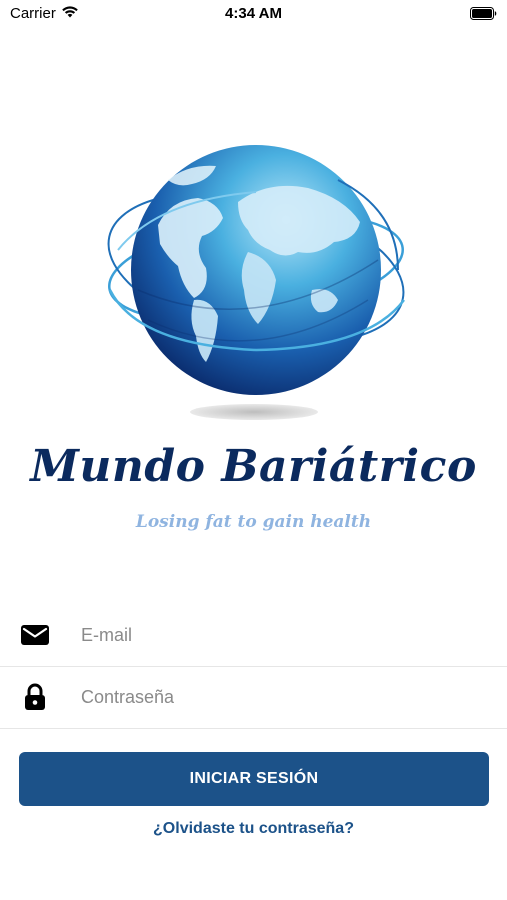  Describe the element at coordinates (253, 829) in the screenshot. I see `forgot-password-link: ¿Olvidaste tu contraseña?` at that location.